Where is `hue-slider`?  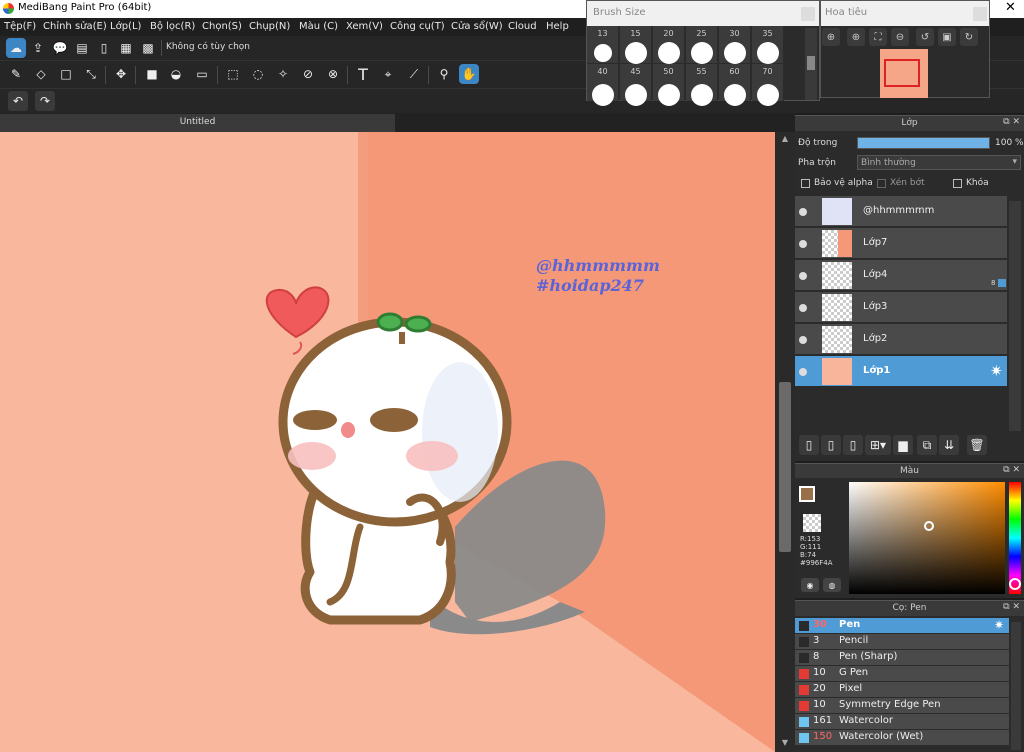 hue-slider is located at coordinates (1015, 538).